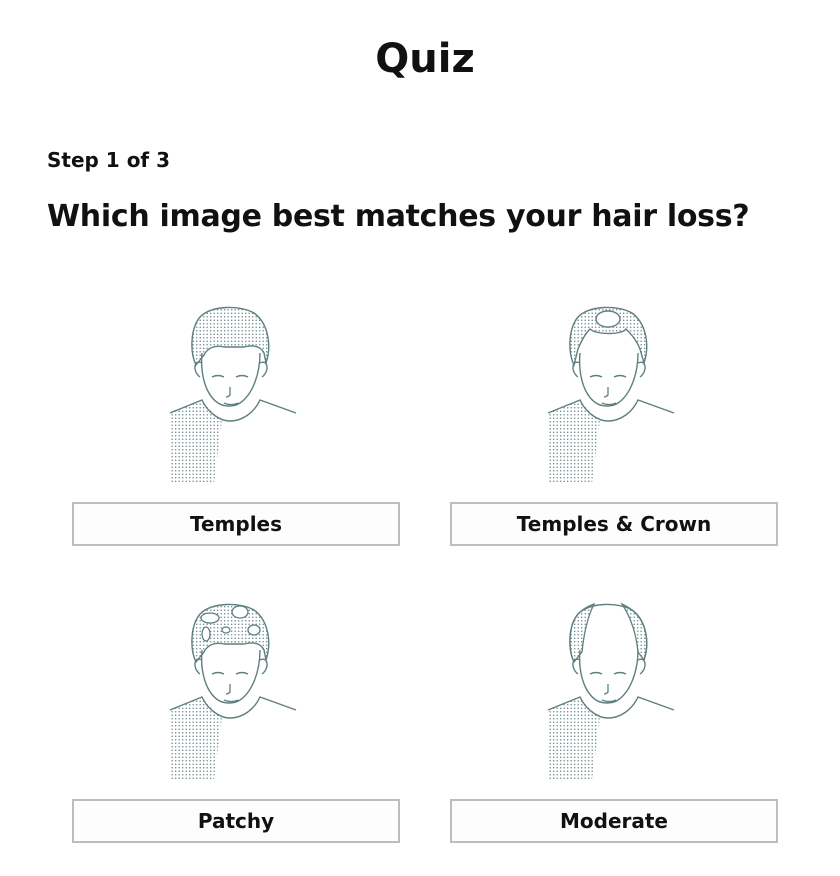  I want to click on option-patchy-button: Patchy, so click(236, 821).